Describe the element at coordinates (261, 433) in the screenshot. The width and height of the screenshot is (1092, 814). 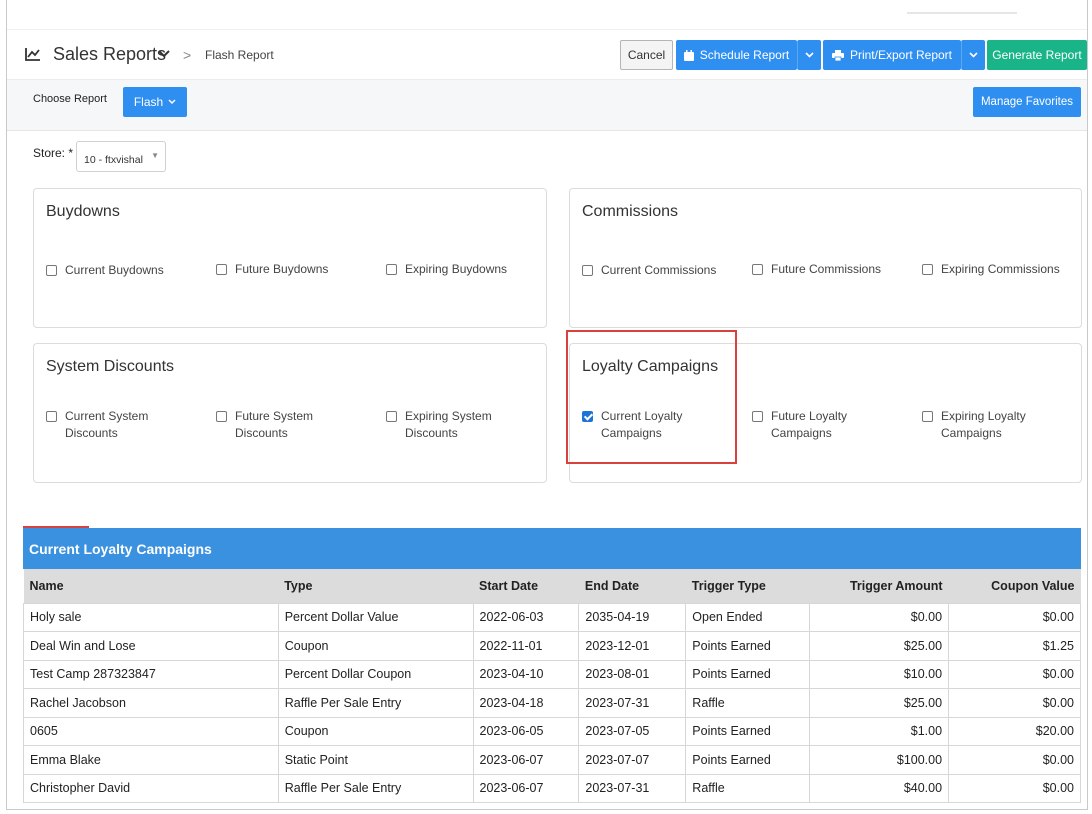
I see `checkbox-label-line: Discounts` at that location.